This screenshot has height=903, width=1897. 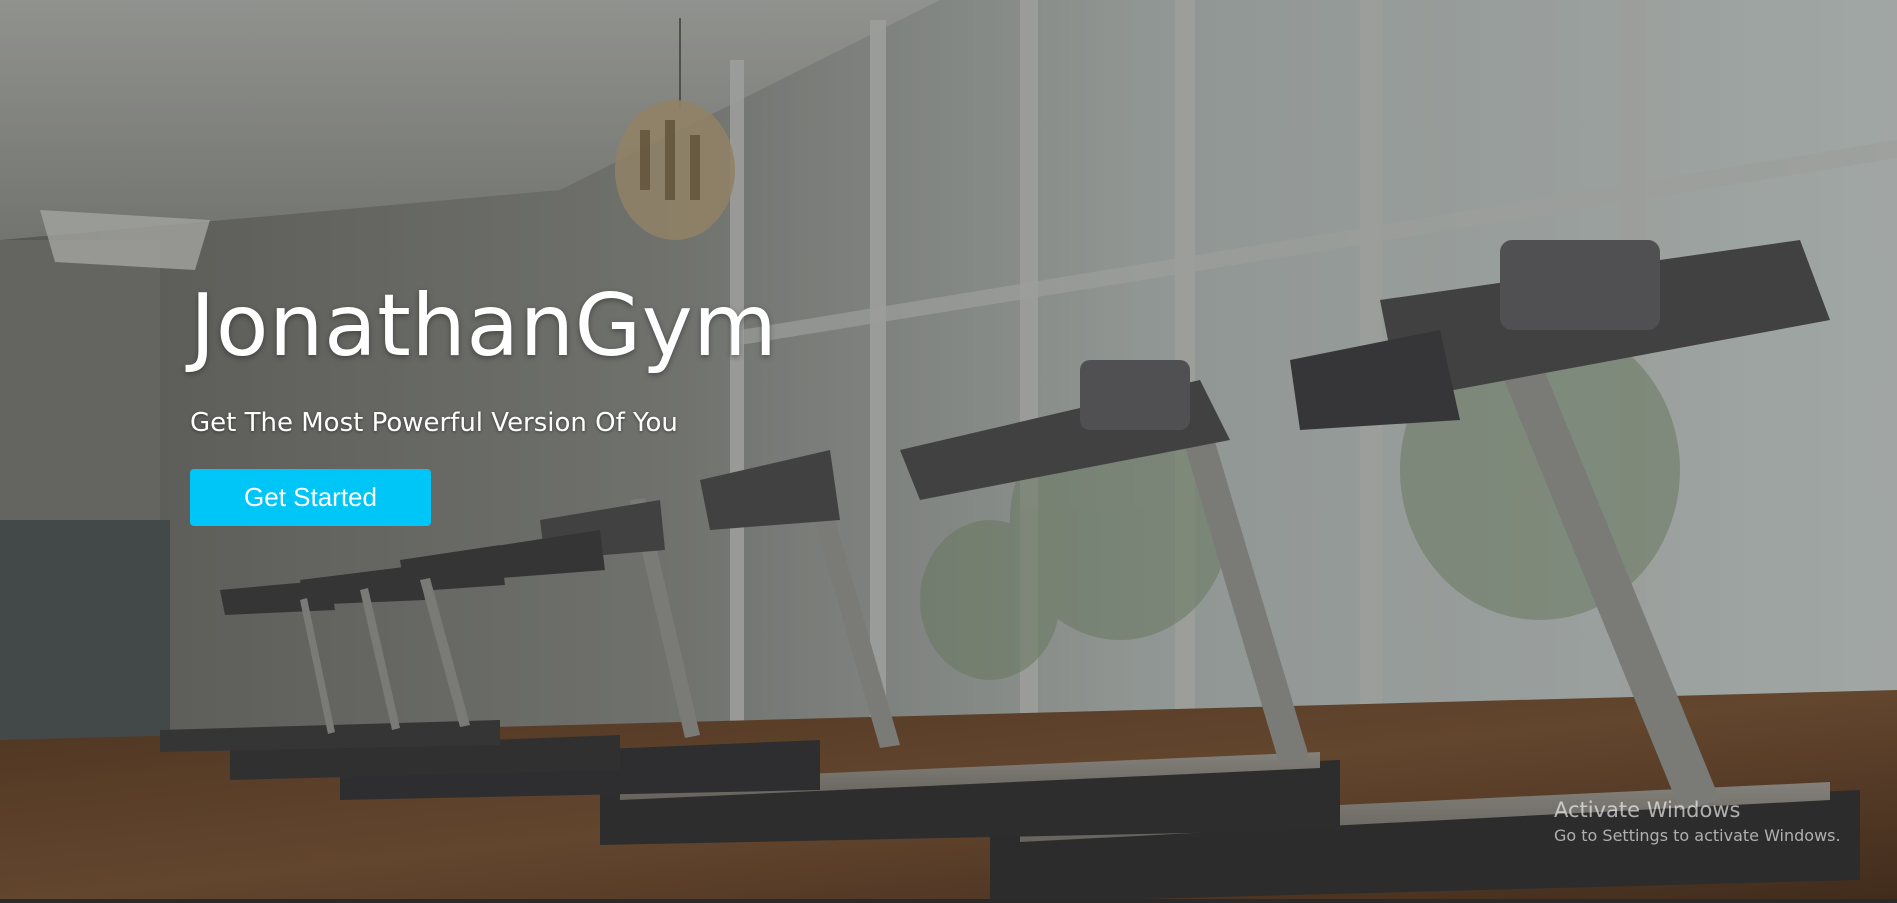 I want to click on get-started-button: Get Started, so click(x=310, y=497).